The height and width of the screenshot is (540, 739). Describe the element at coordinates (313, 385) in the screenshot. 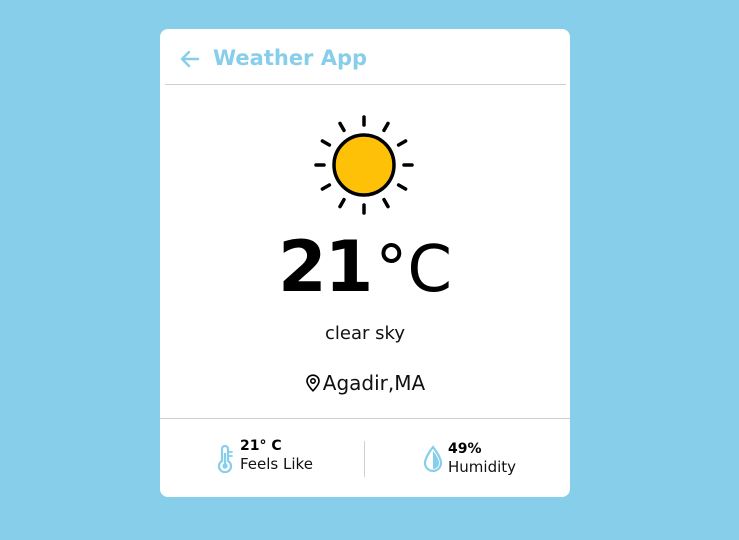

I see `map-pin-icon` at that location.